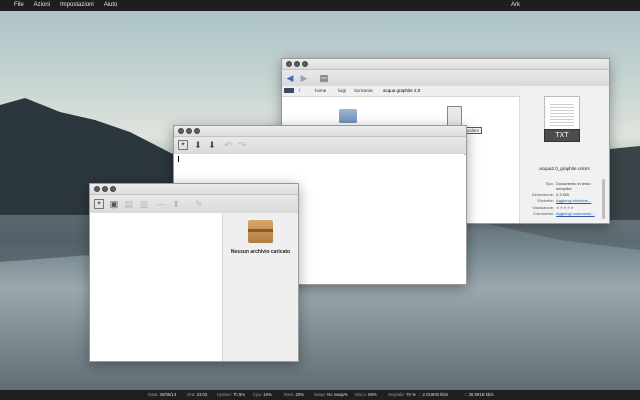 The width and height of the screenshot is (640, 400). I want to click on undo-icon: ↶, so click(228, 145).